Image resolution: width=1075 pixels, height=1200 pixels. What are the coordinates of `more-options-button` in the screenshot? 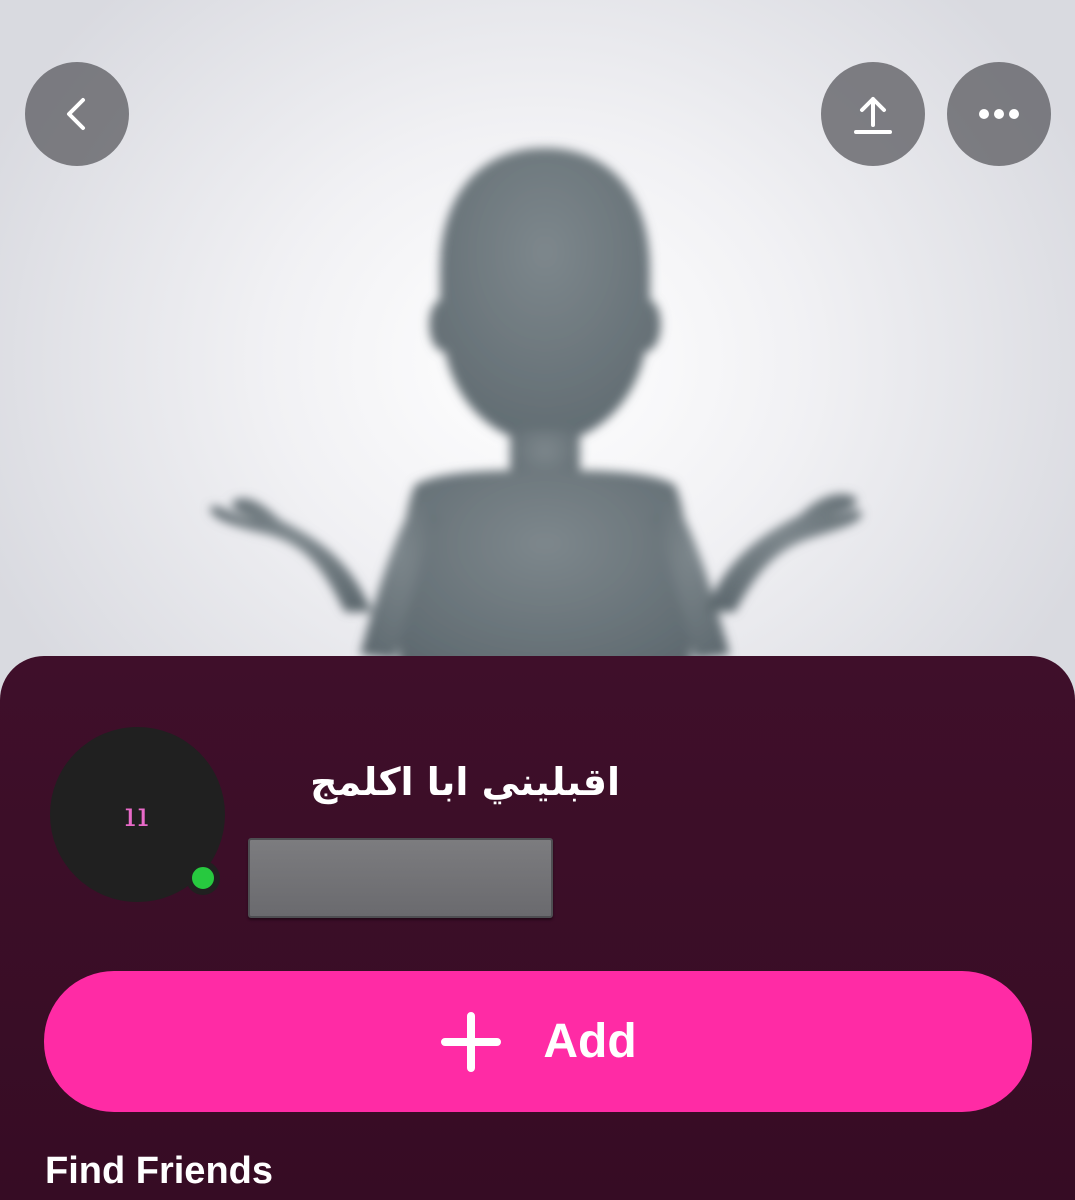 It's located at (999, 114).